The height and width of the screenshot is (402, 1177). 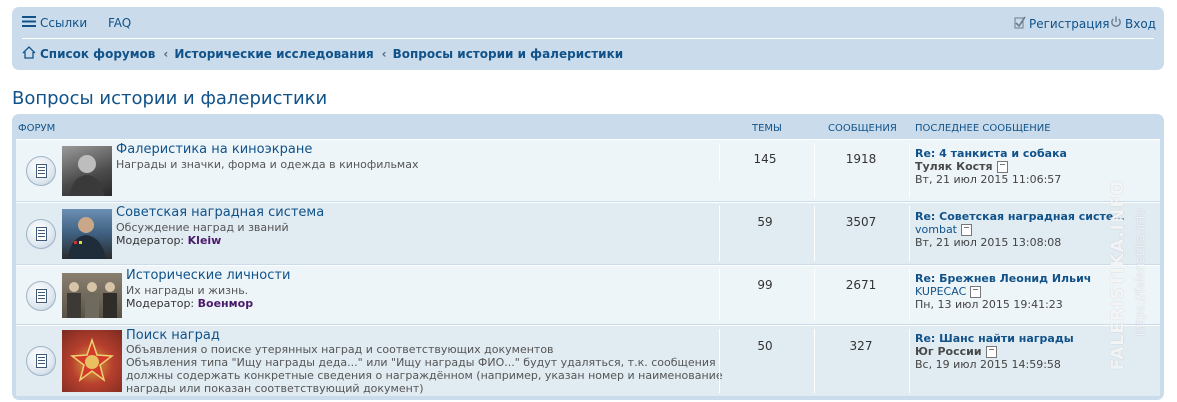 I want to click on header-posts: СООБЩЕНИЯ, so click(x=862, y=128).